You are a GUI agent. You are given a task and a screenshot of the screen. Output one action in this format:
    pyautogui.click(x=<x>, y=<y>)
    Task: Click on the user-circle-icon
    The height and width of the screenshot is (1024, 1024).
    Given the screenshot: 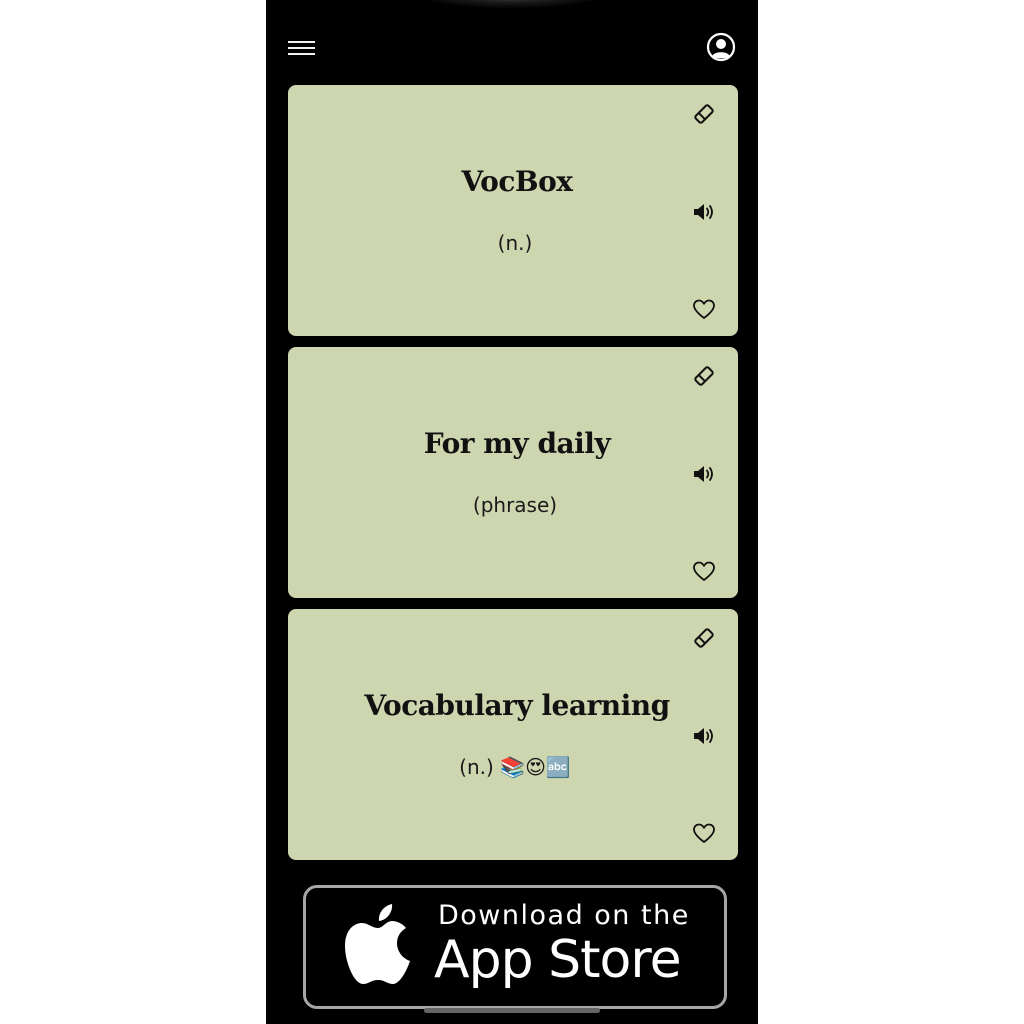 What is the action you would take?
    pyautogui.click(x=721, y=47)
    